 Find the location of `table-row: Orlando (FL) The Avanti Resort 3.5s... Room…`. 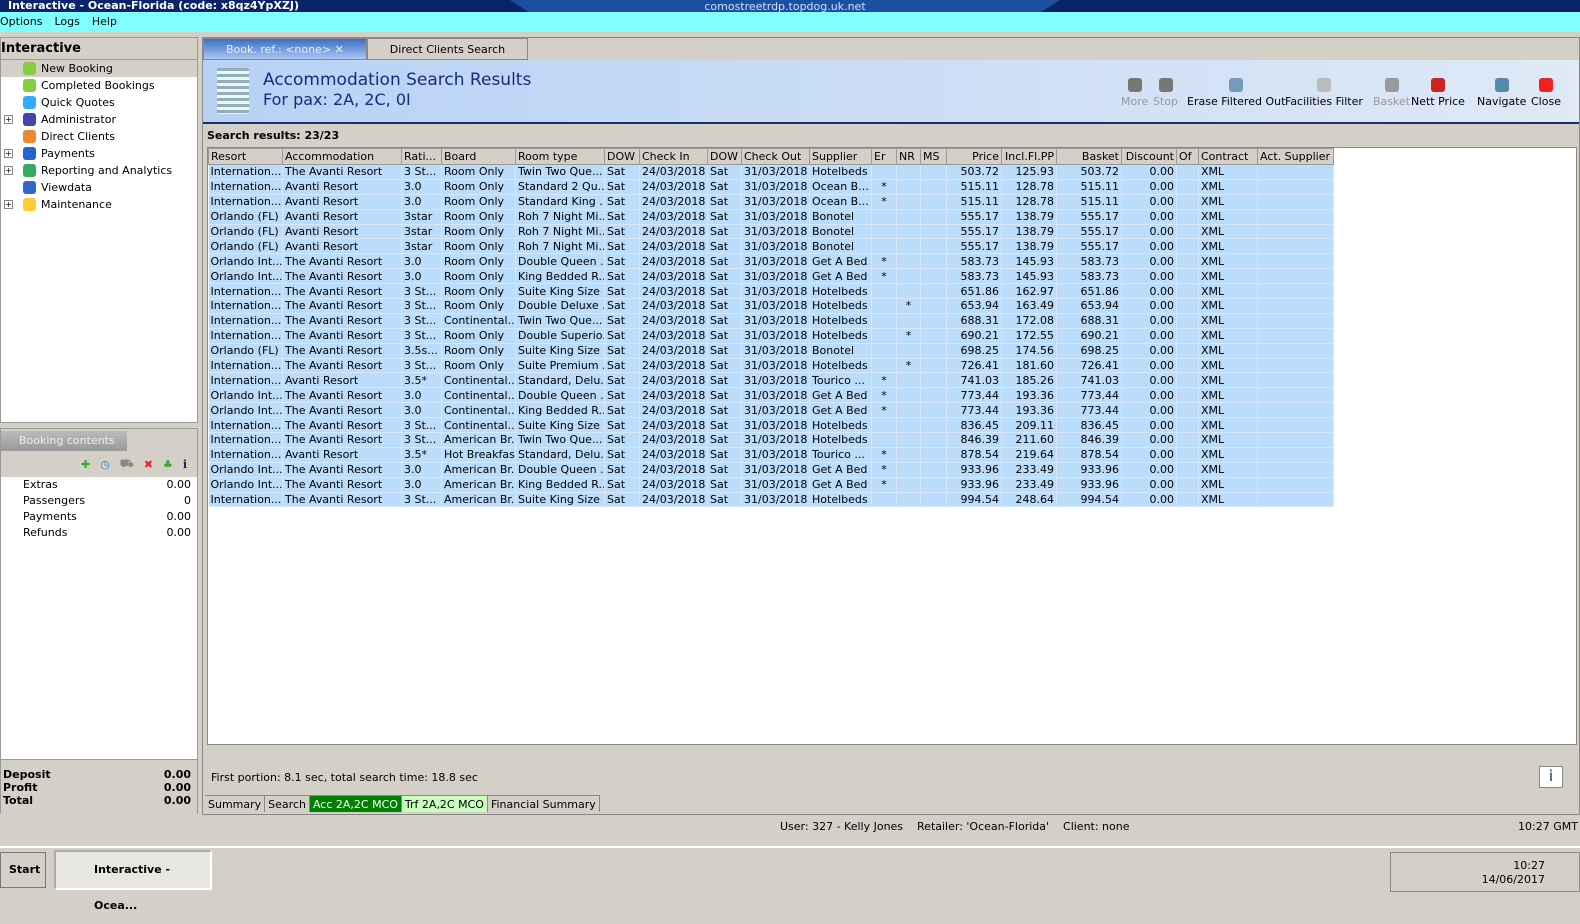

table-row: Orlando (FL) The Avanti Resort 3.5s... Room… is located at coordinates (771, 351).